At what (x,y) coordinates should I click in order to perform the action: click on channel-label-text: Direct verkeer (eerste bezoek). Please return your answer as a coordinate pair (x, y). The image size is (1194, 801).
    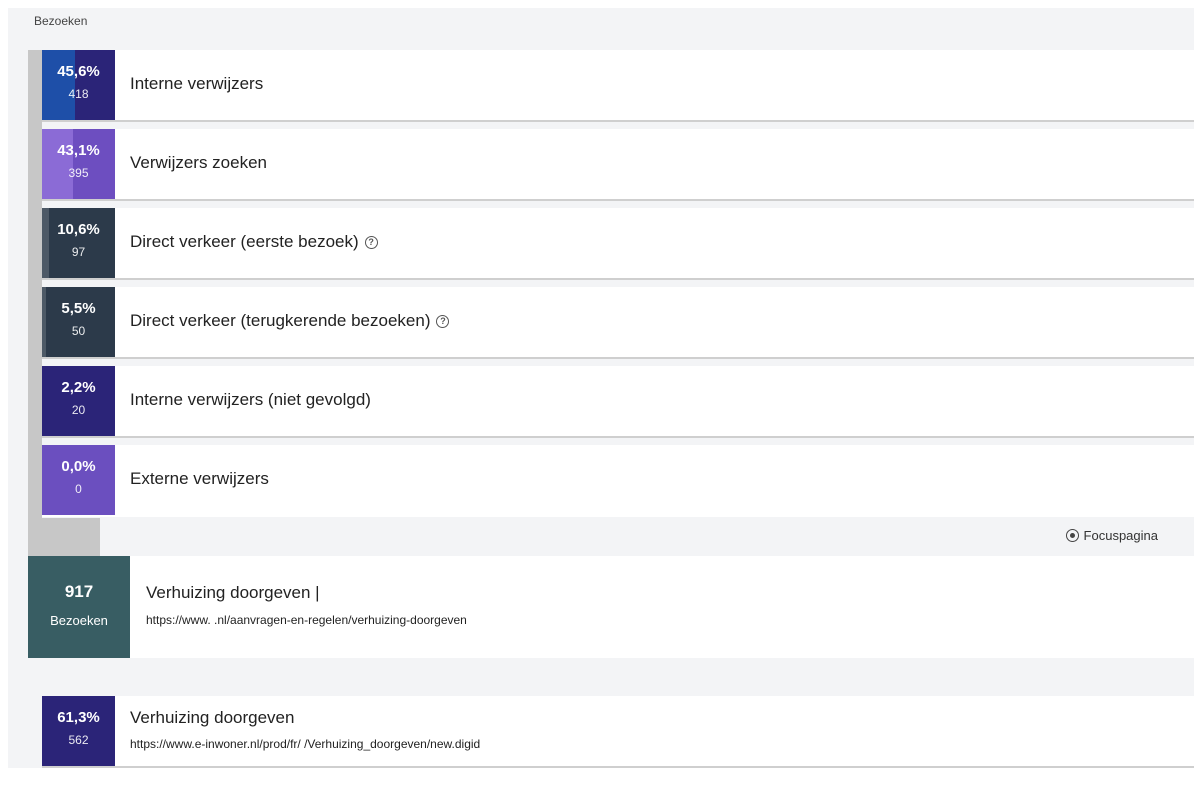
    Looking at the image, I should click on (244, 241).